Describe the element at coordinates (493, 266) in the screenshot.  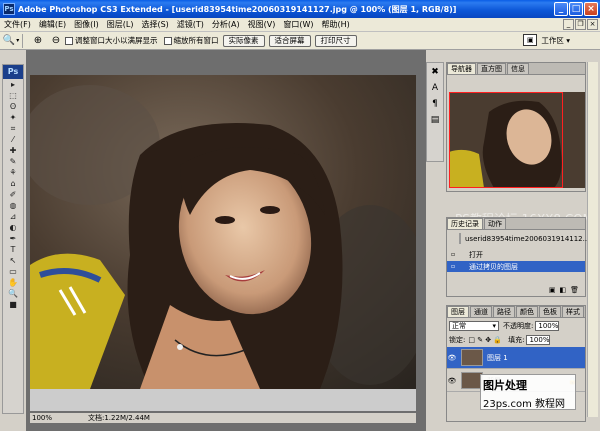
I see `history-state-label: 通过拷贝的图层` at that location.